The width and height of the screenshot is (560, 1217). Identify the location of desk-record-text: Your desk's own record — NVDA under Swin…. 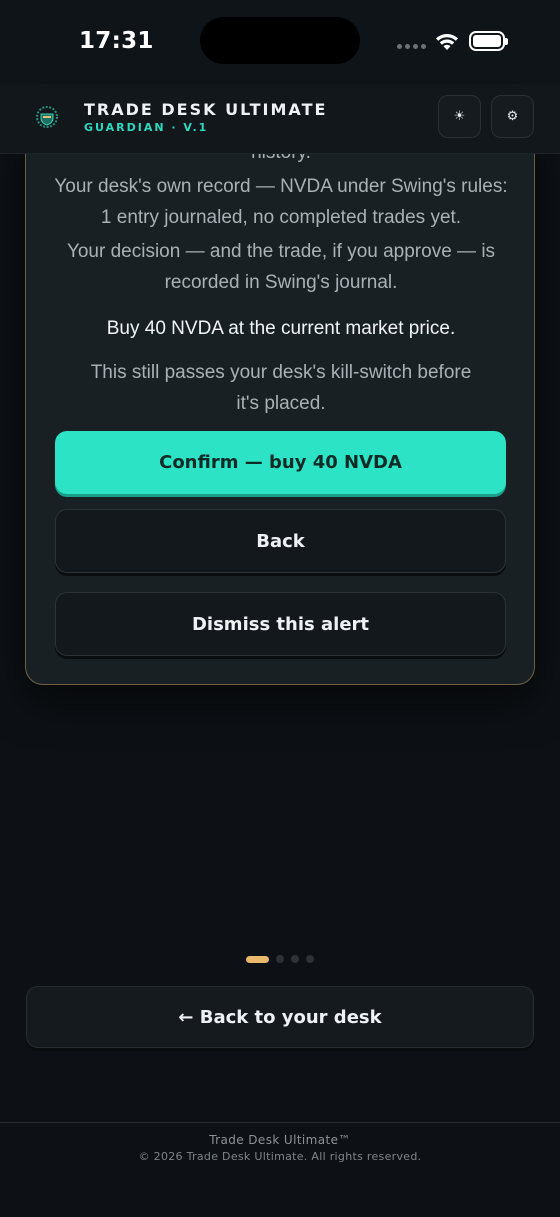
(281, 202).